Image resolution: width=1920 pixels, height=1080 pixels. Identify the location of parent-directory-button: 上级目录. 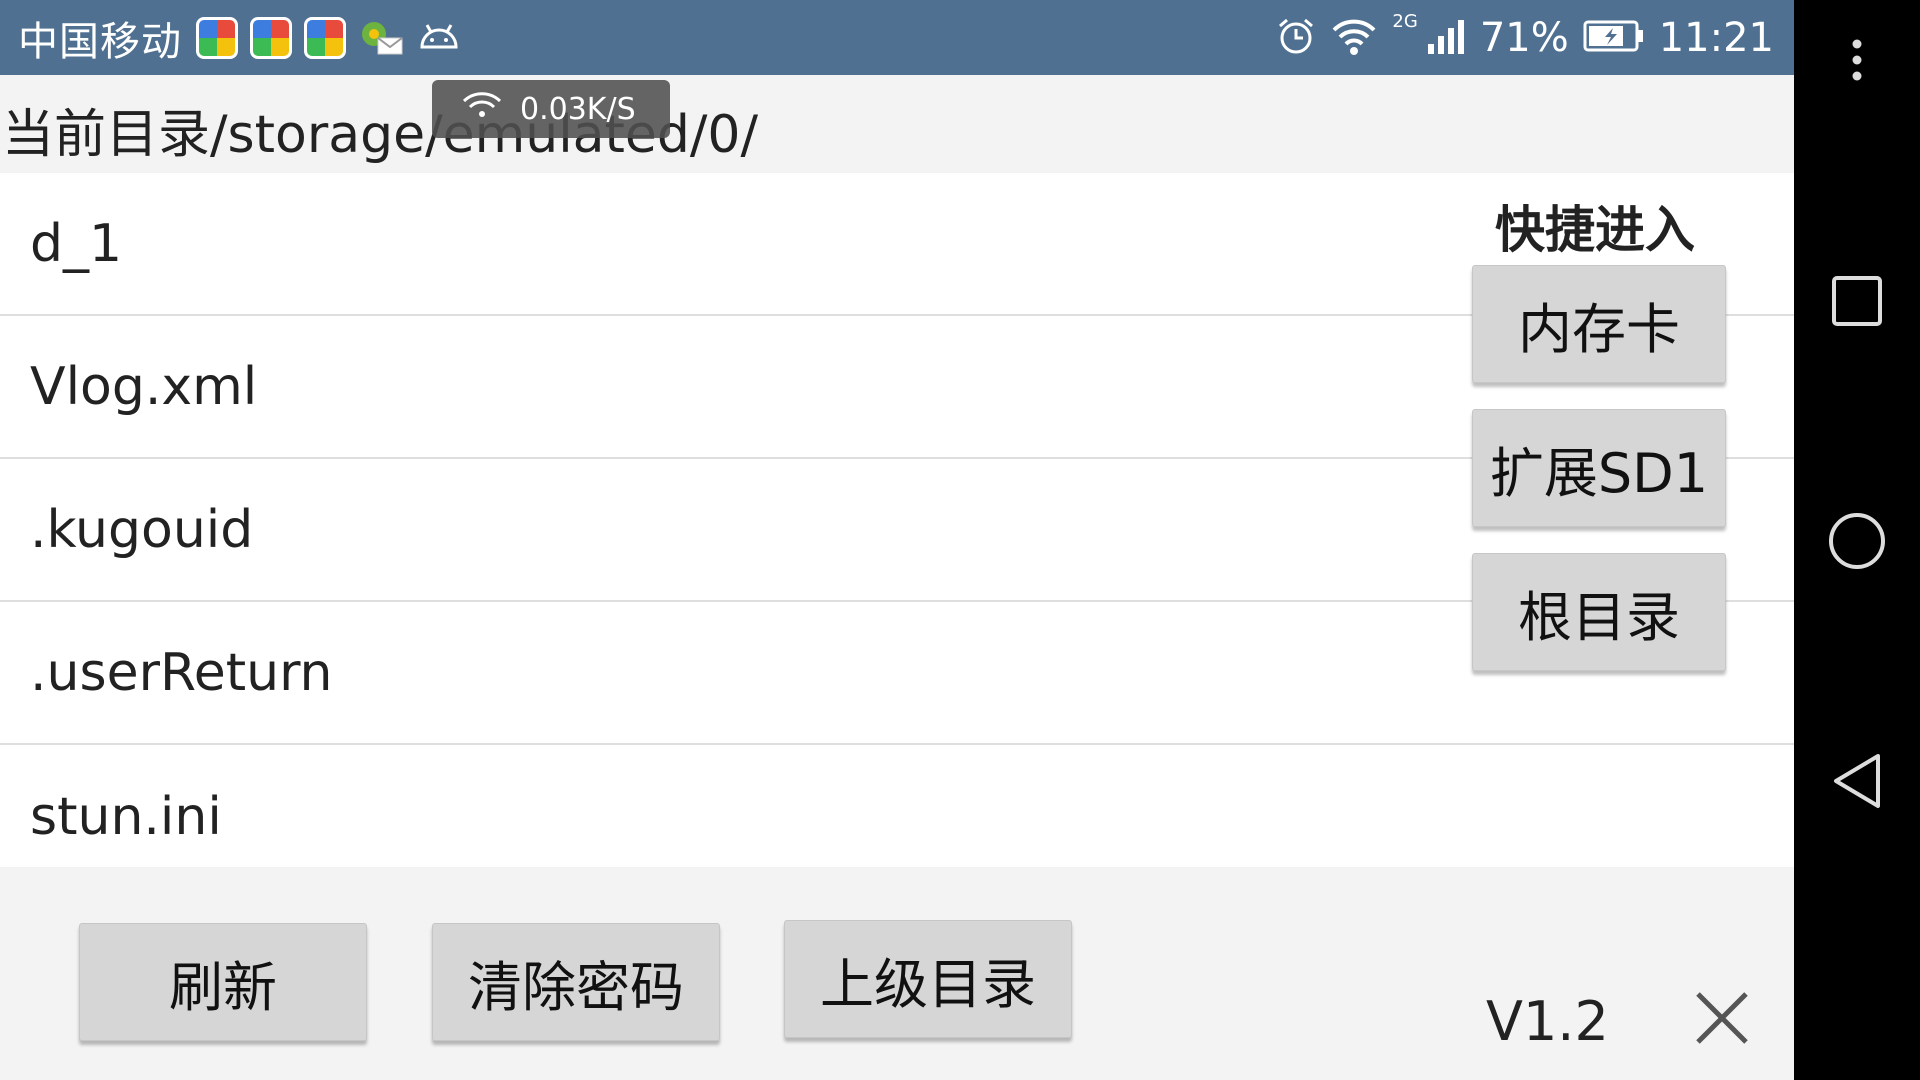
(928, 979).